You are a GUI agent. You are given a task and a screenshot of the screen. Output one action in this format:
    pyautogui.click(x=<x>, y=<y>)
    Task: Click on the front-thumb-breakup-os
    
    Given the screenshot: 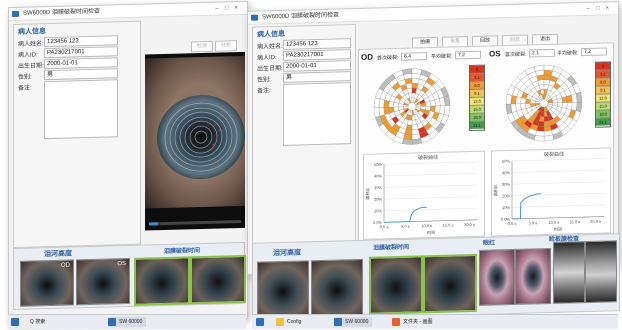 What is the action you would take?
    pyautogui.click(x=450, y=283)
    